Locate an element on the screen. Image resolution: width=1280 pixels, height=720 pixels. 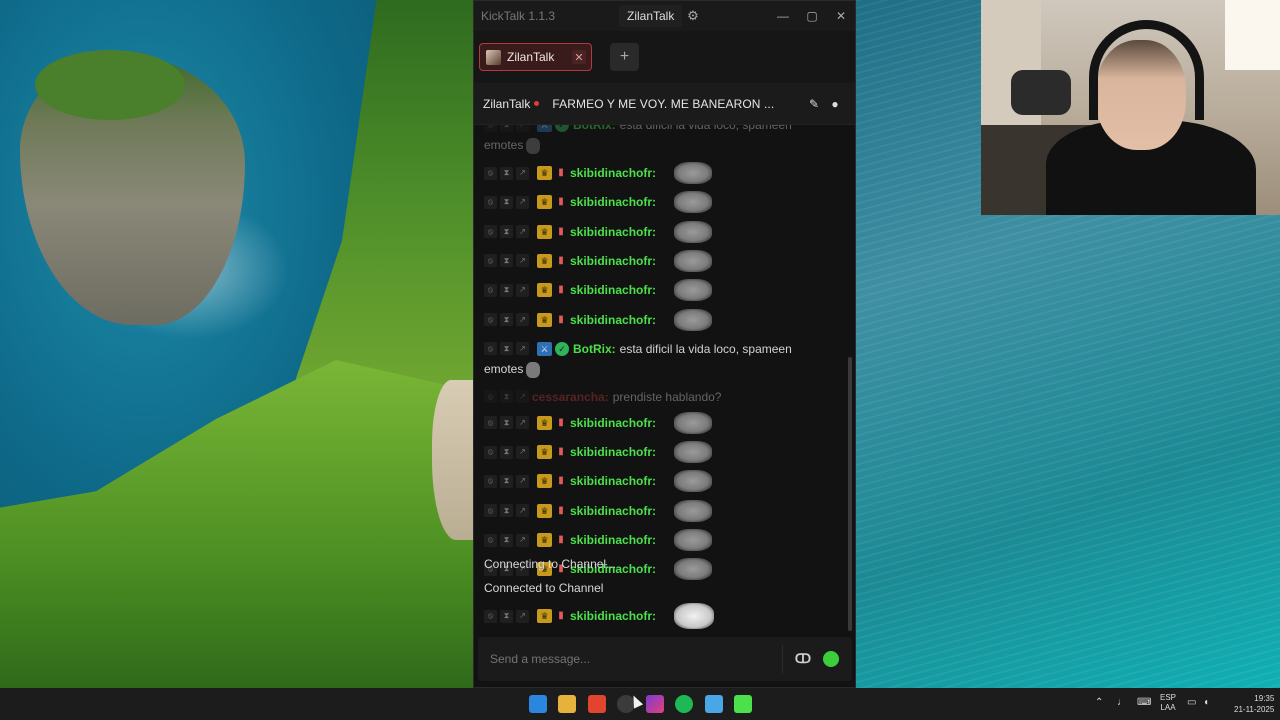
title-bar: KickTalk 1.1.3 ZilanTalk ⚙ — ▢ ✕ is located at coordinates (664, 16).